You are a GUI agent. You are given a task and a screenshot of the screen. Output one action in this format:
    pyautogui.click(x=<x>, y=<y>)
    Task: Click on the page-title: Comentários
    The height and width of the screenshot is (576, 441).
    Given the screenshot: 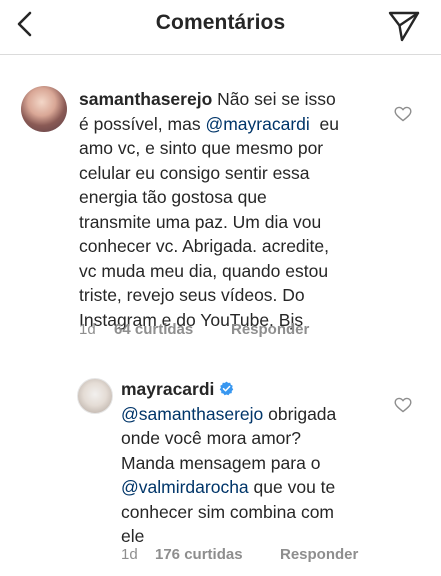 What is the action you would take?
    pyautogui.click(x=220, y=22)
    